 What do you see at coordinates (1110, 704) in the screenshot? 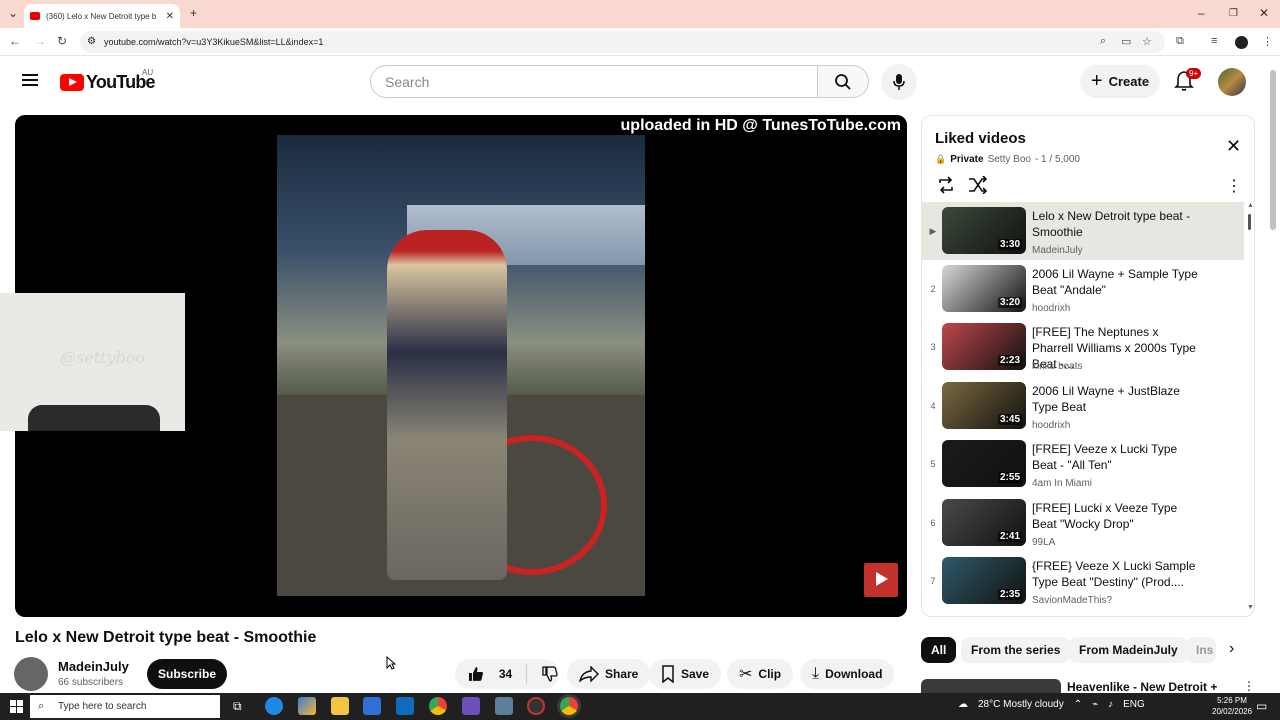
I see `volume-icon: ♪` at bounding box center [1110, 704].